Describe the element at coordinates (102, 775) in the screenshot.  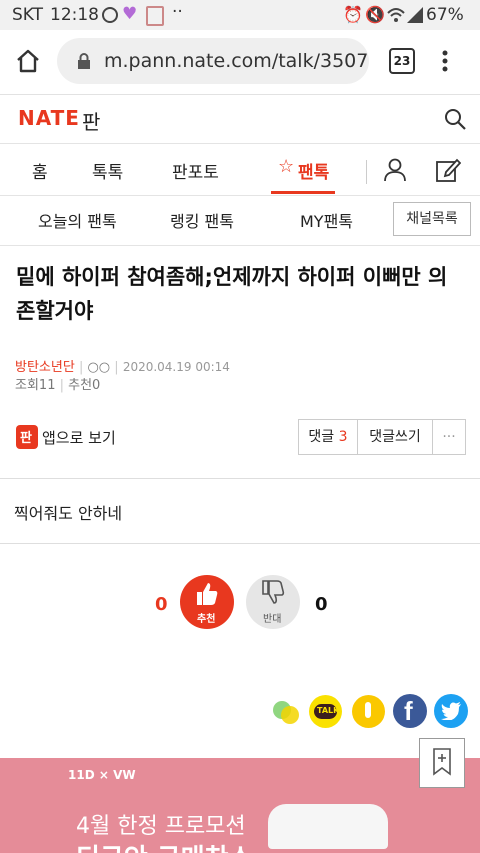
I see `ad-brand: 11D × VW` at that location.